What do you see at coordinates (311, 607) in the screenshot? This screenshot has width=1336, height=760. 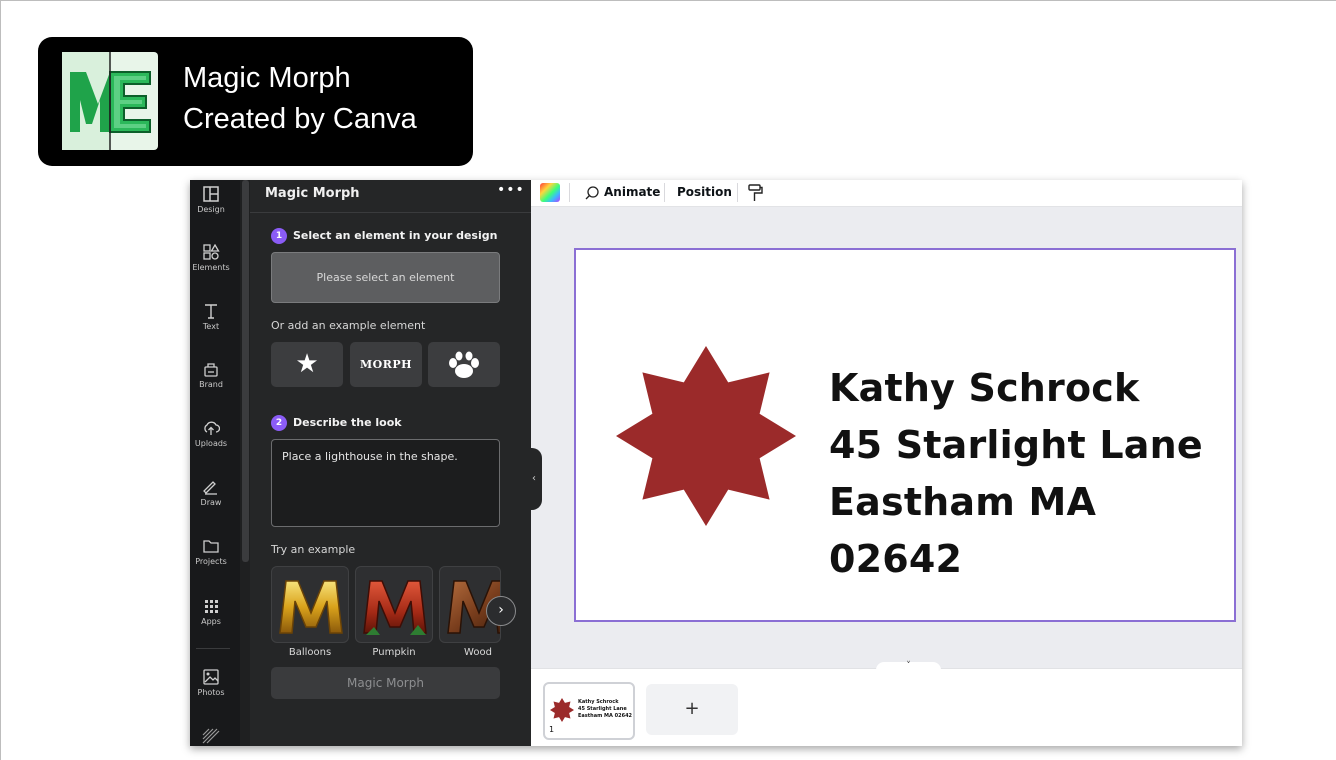 I see `balloons-m-image` at bounding box center [311, 607].